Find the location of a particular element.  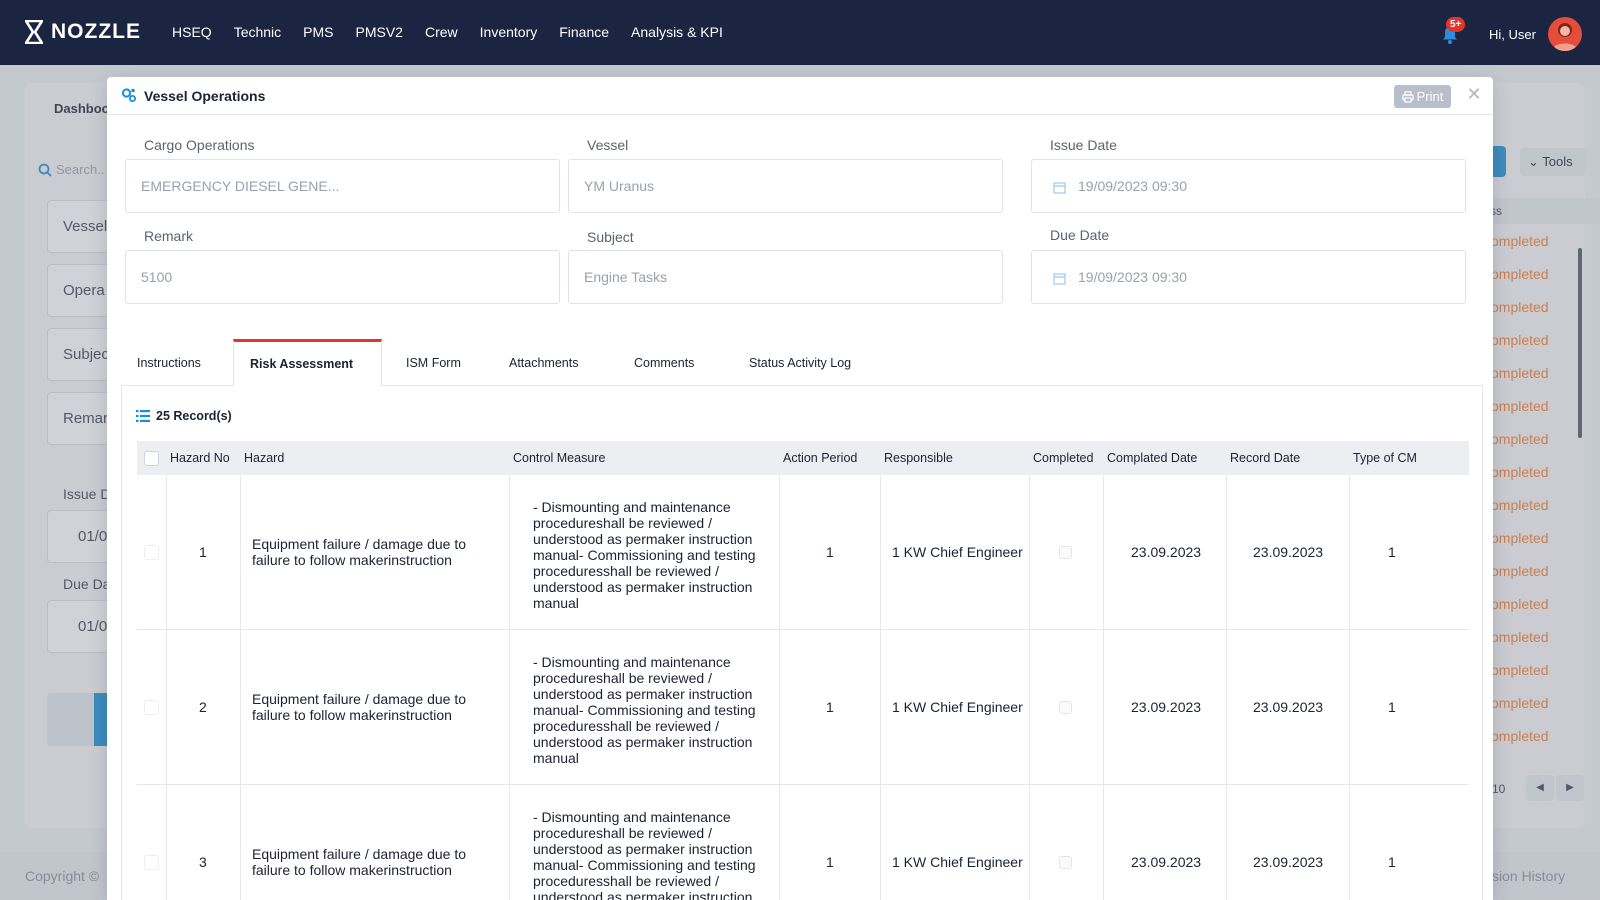

brand-name: NOZZLE is located at coordinates (96, 31).